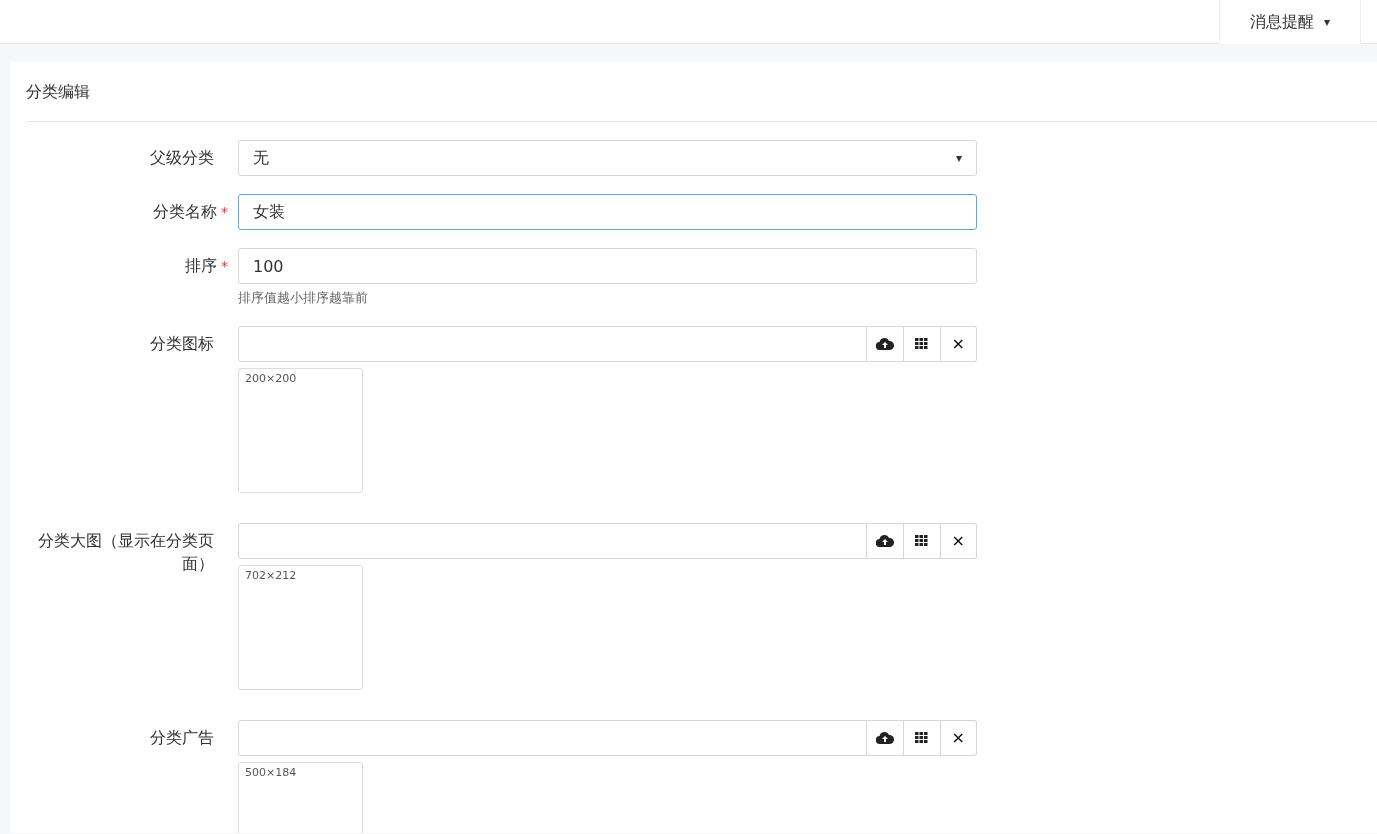 This screenshot has width=1377, height=834. Describe the element at coordinates (607, 158) in the screenshot. I see `select-field: 无 ▾` at that location.